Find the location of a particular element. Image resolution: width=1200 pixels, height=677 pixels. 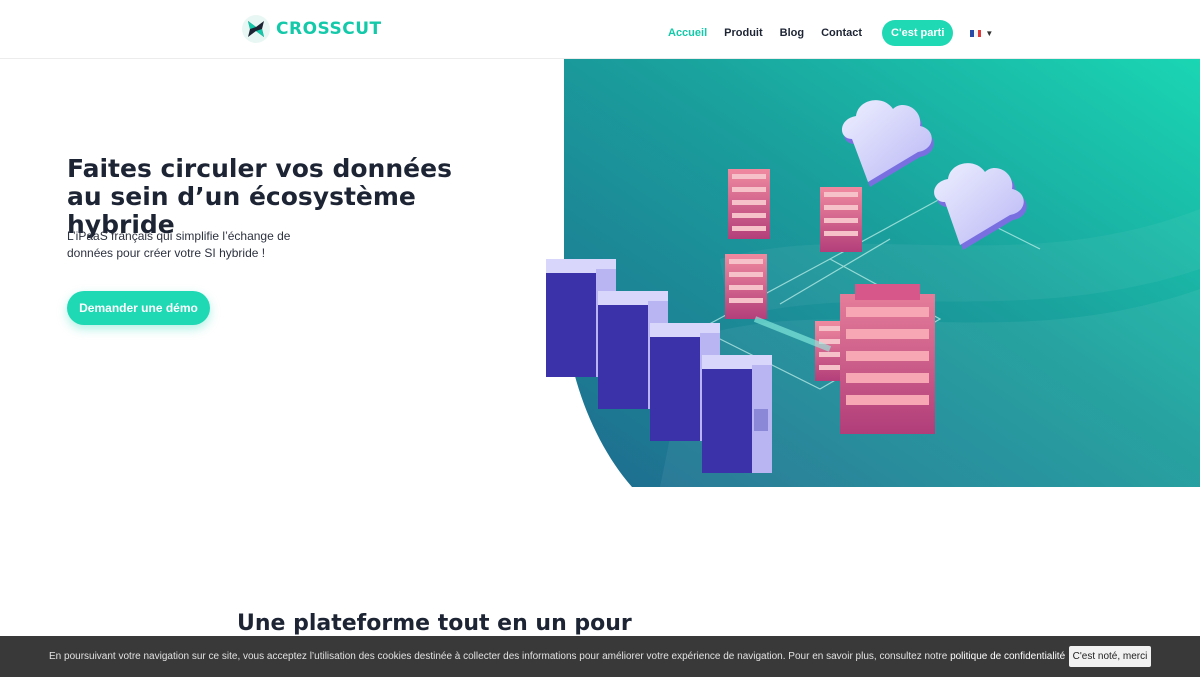

privacy-policy-link: politique de confidentialité is located at coordinates (1007, 656).